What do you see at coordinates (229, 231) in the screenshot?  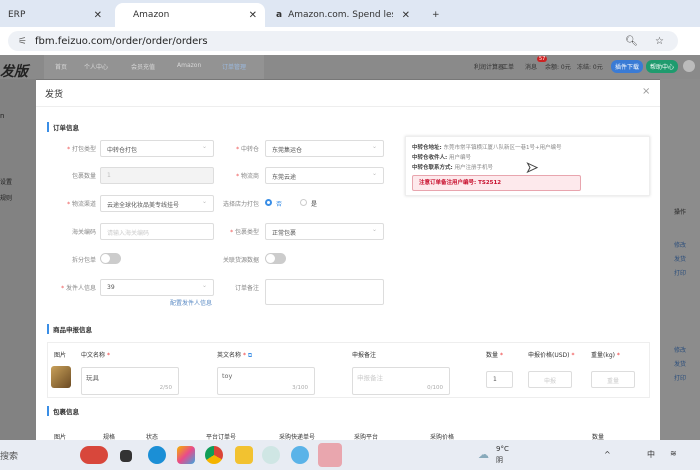 I see `field-label: 包裹类型` at bounding box center [229, 231].